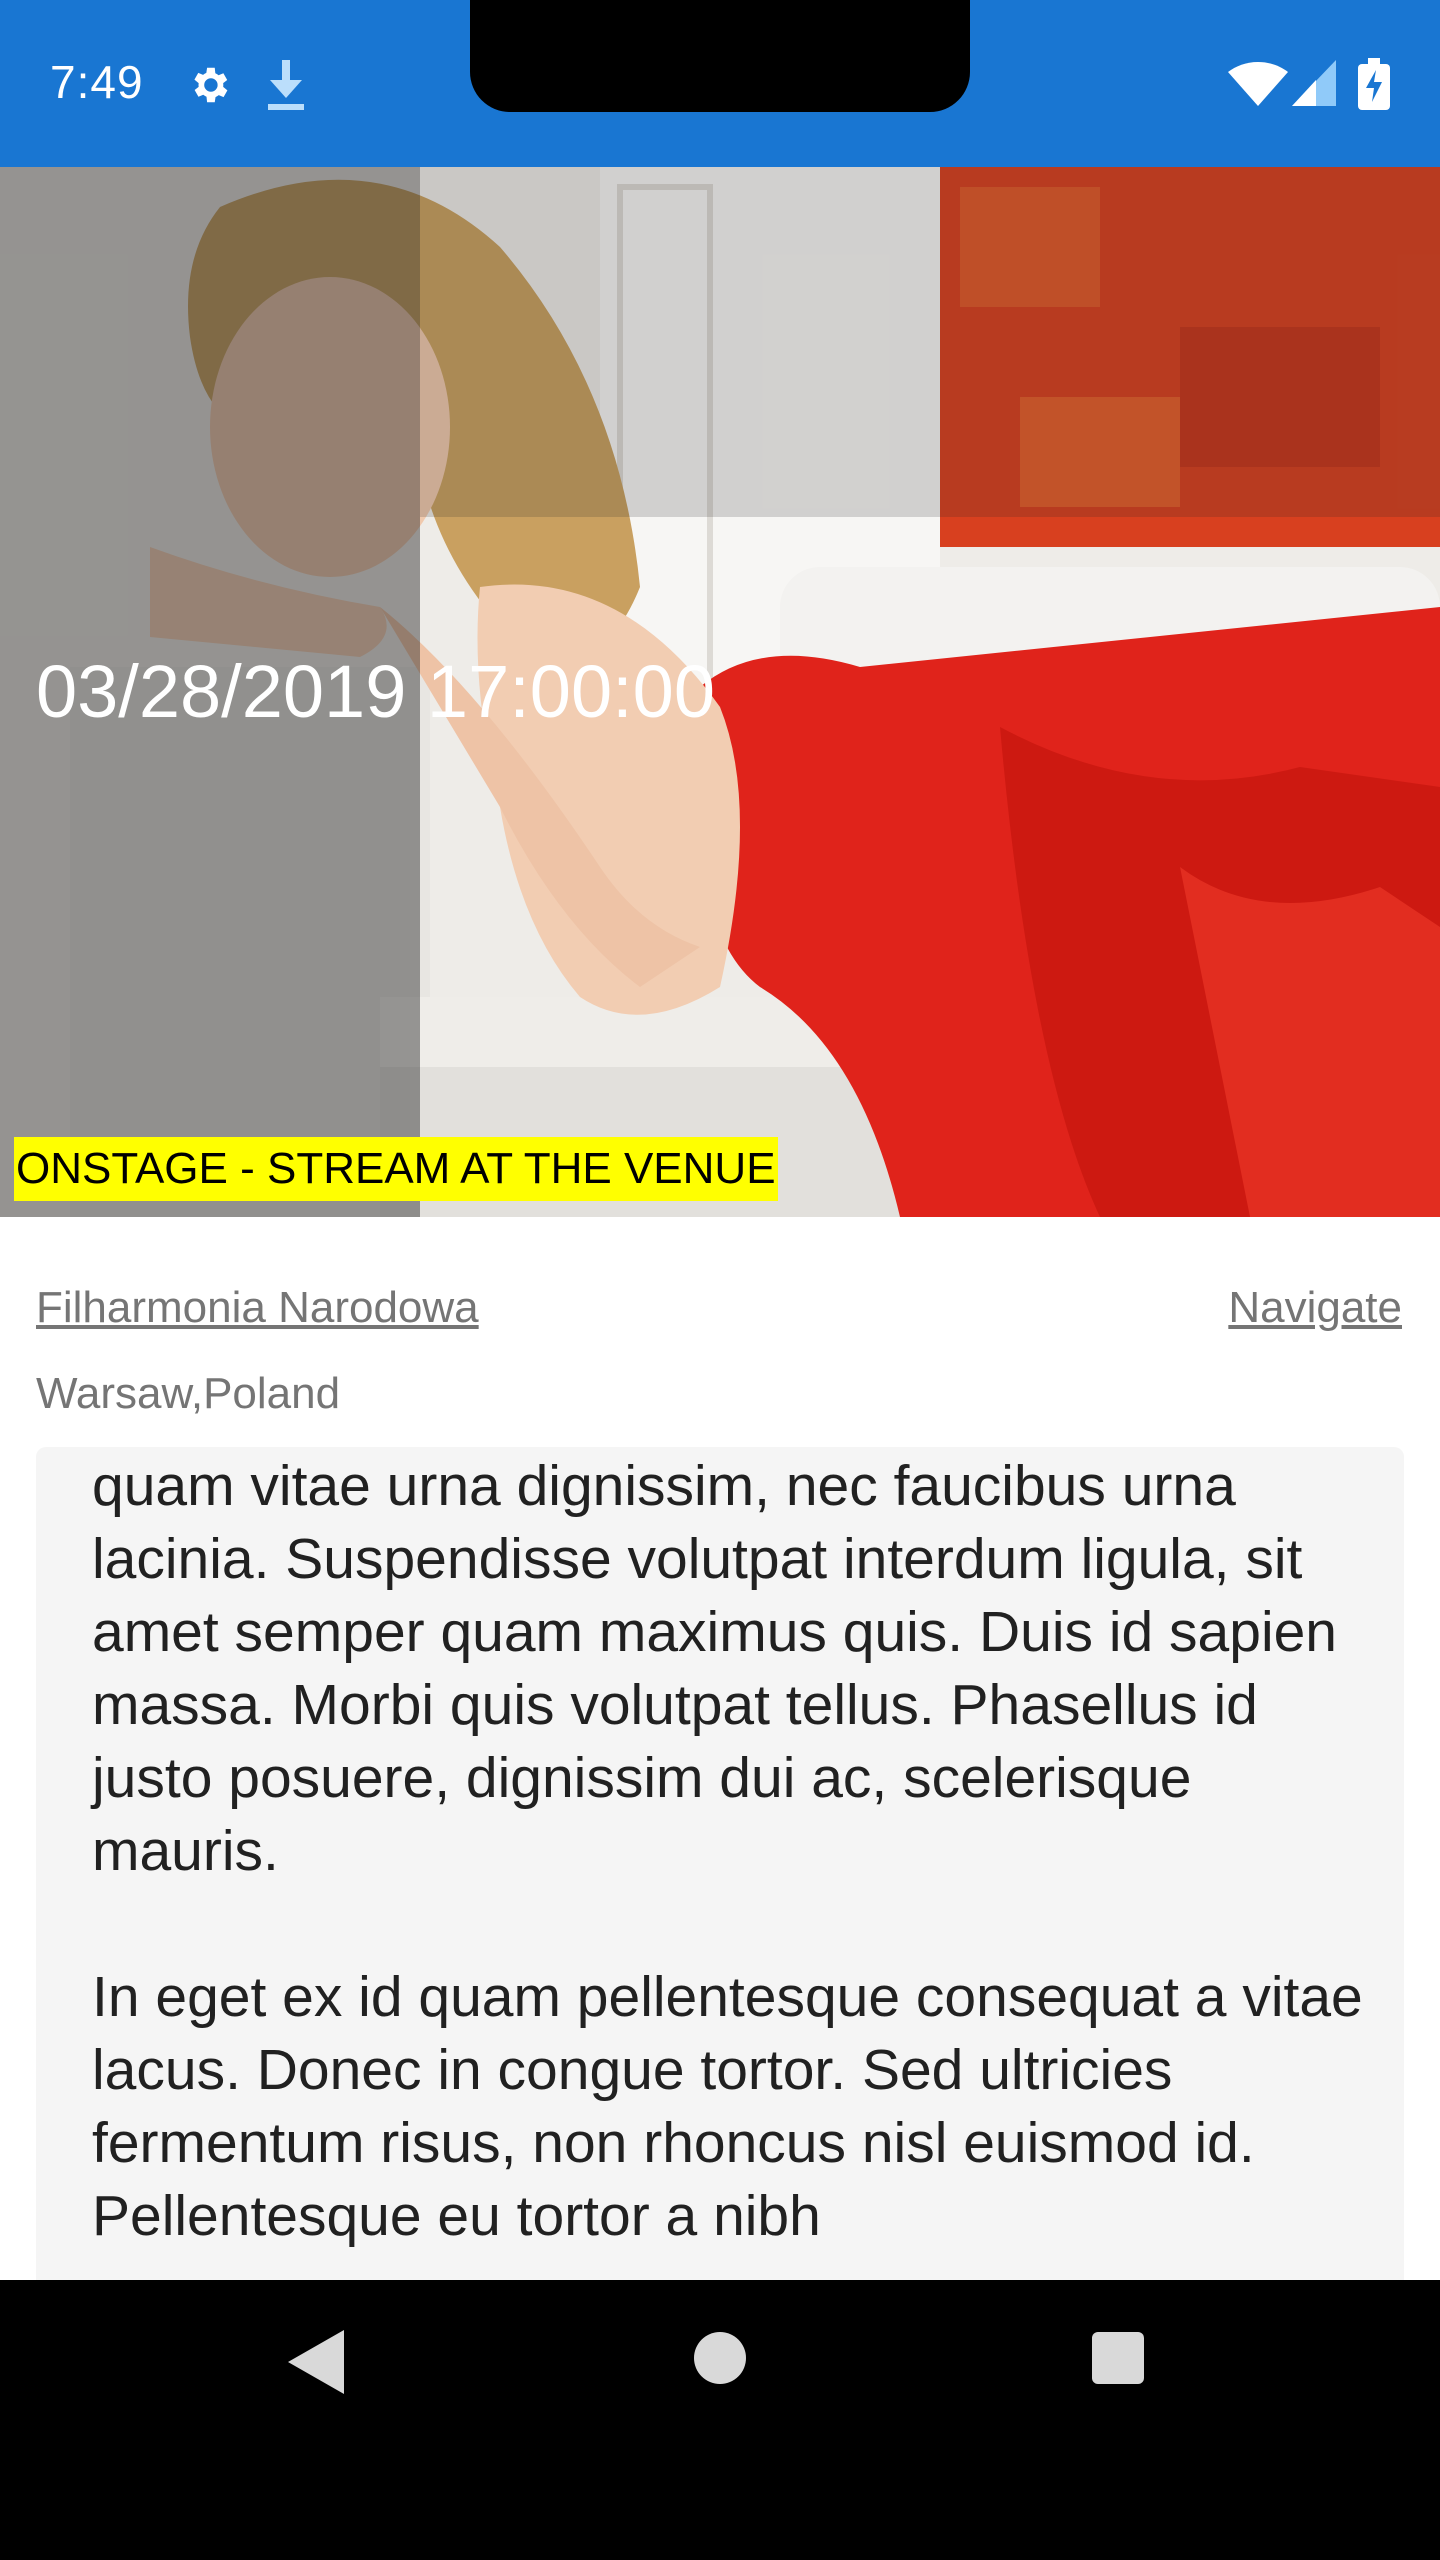 Image resolution: width=1440 pixels, height=2560 pixels. What do you see at coordinates (1315, 1308) in the screenshot?
I see `navigate-link: Navigate` at bounding box center [1315, 1308].